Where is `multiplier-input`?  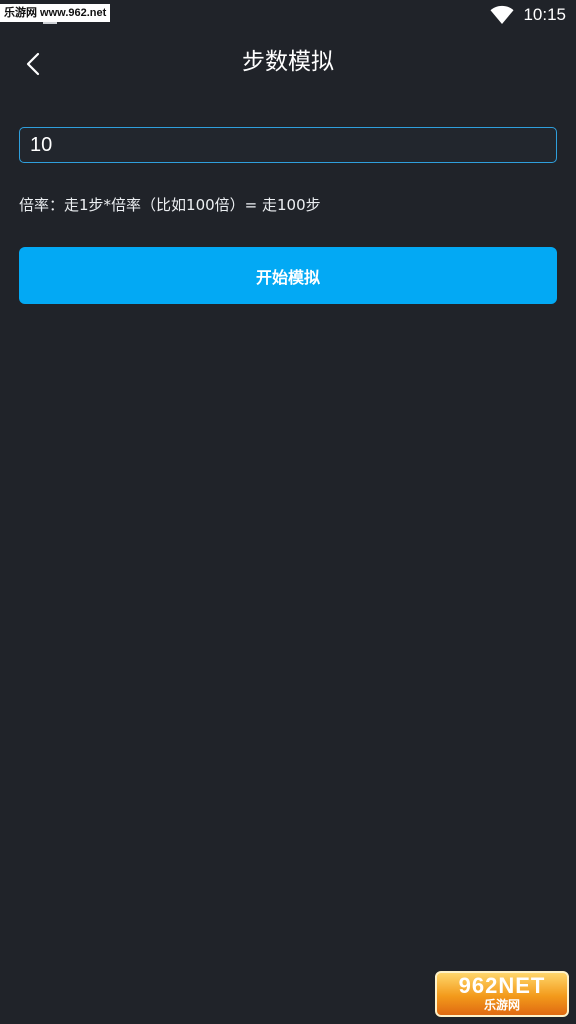
multiplier-input is located at coordinates (288, 145).